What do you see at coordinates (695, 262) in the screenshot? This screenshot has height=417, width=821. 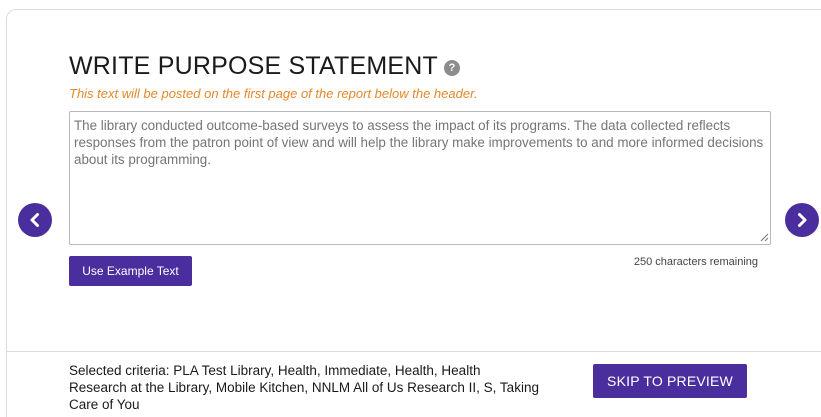 I see `characters-remaining: 250 characters remaining` at bounding box center [695, 262].